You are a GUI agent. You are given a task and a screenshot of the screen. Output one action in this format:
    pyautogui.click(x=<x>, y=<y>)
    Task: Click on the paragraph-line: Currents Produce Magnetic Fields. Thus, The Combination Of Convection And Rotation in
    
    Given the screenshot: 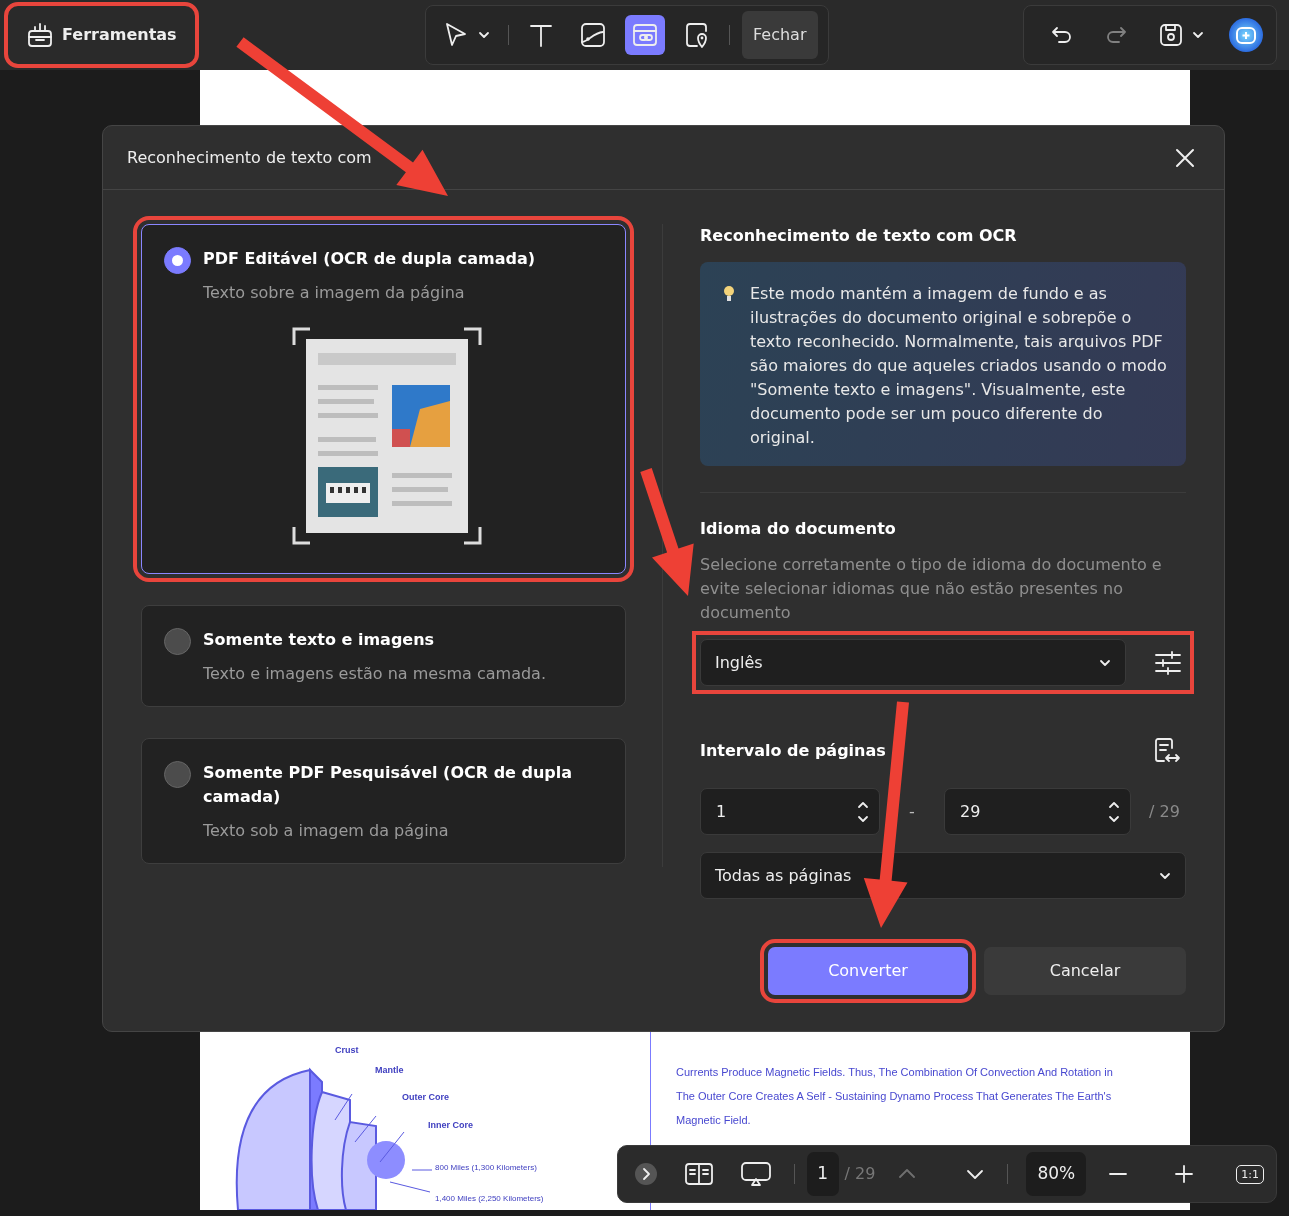 What is the action you would take?
    pyautogui.click(x=894, y=1072)
    